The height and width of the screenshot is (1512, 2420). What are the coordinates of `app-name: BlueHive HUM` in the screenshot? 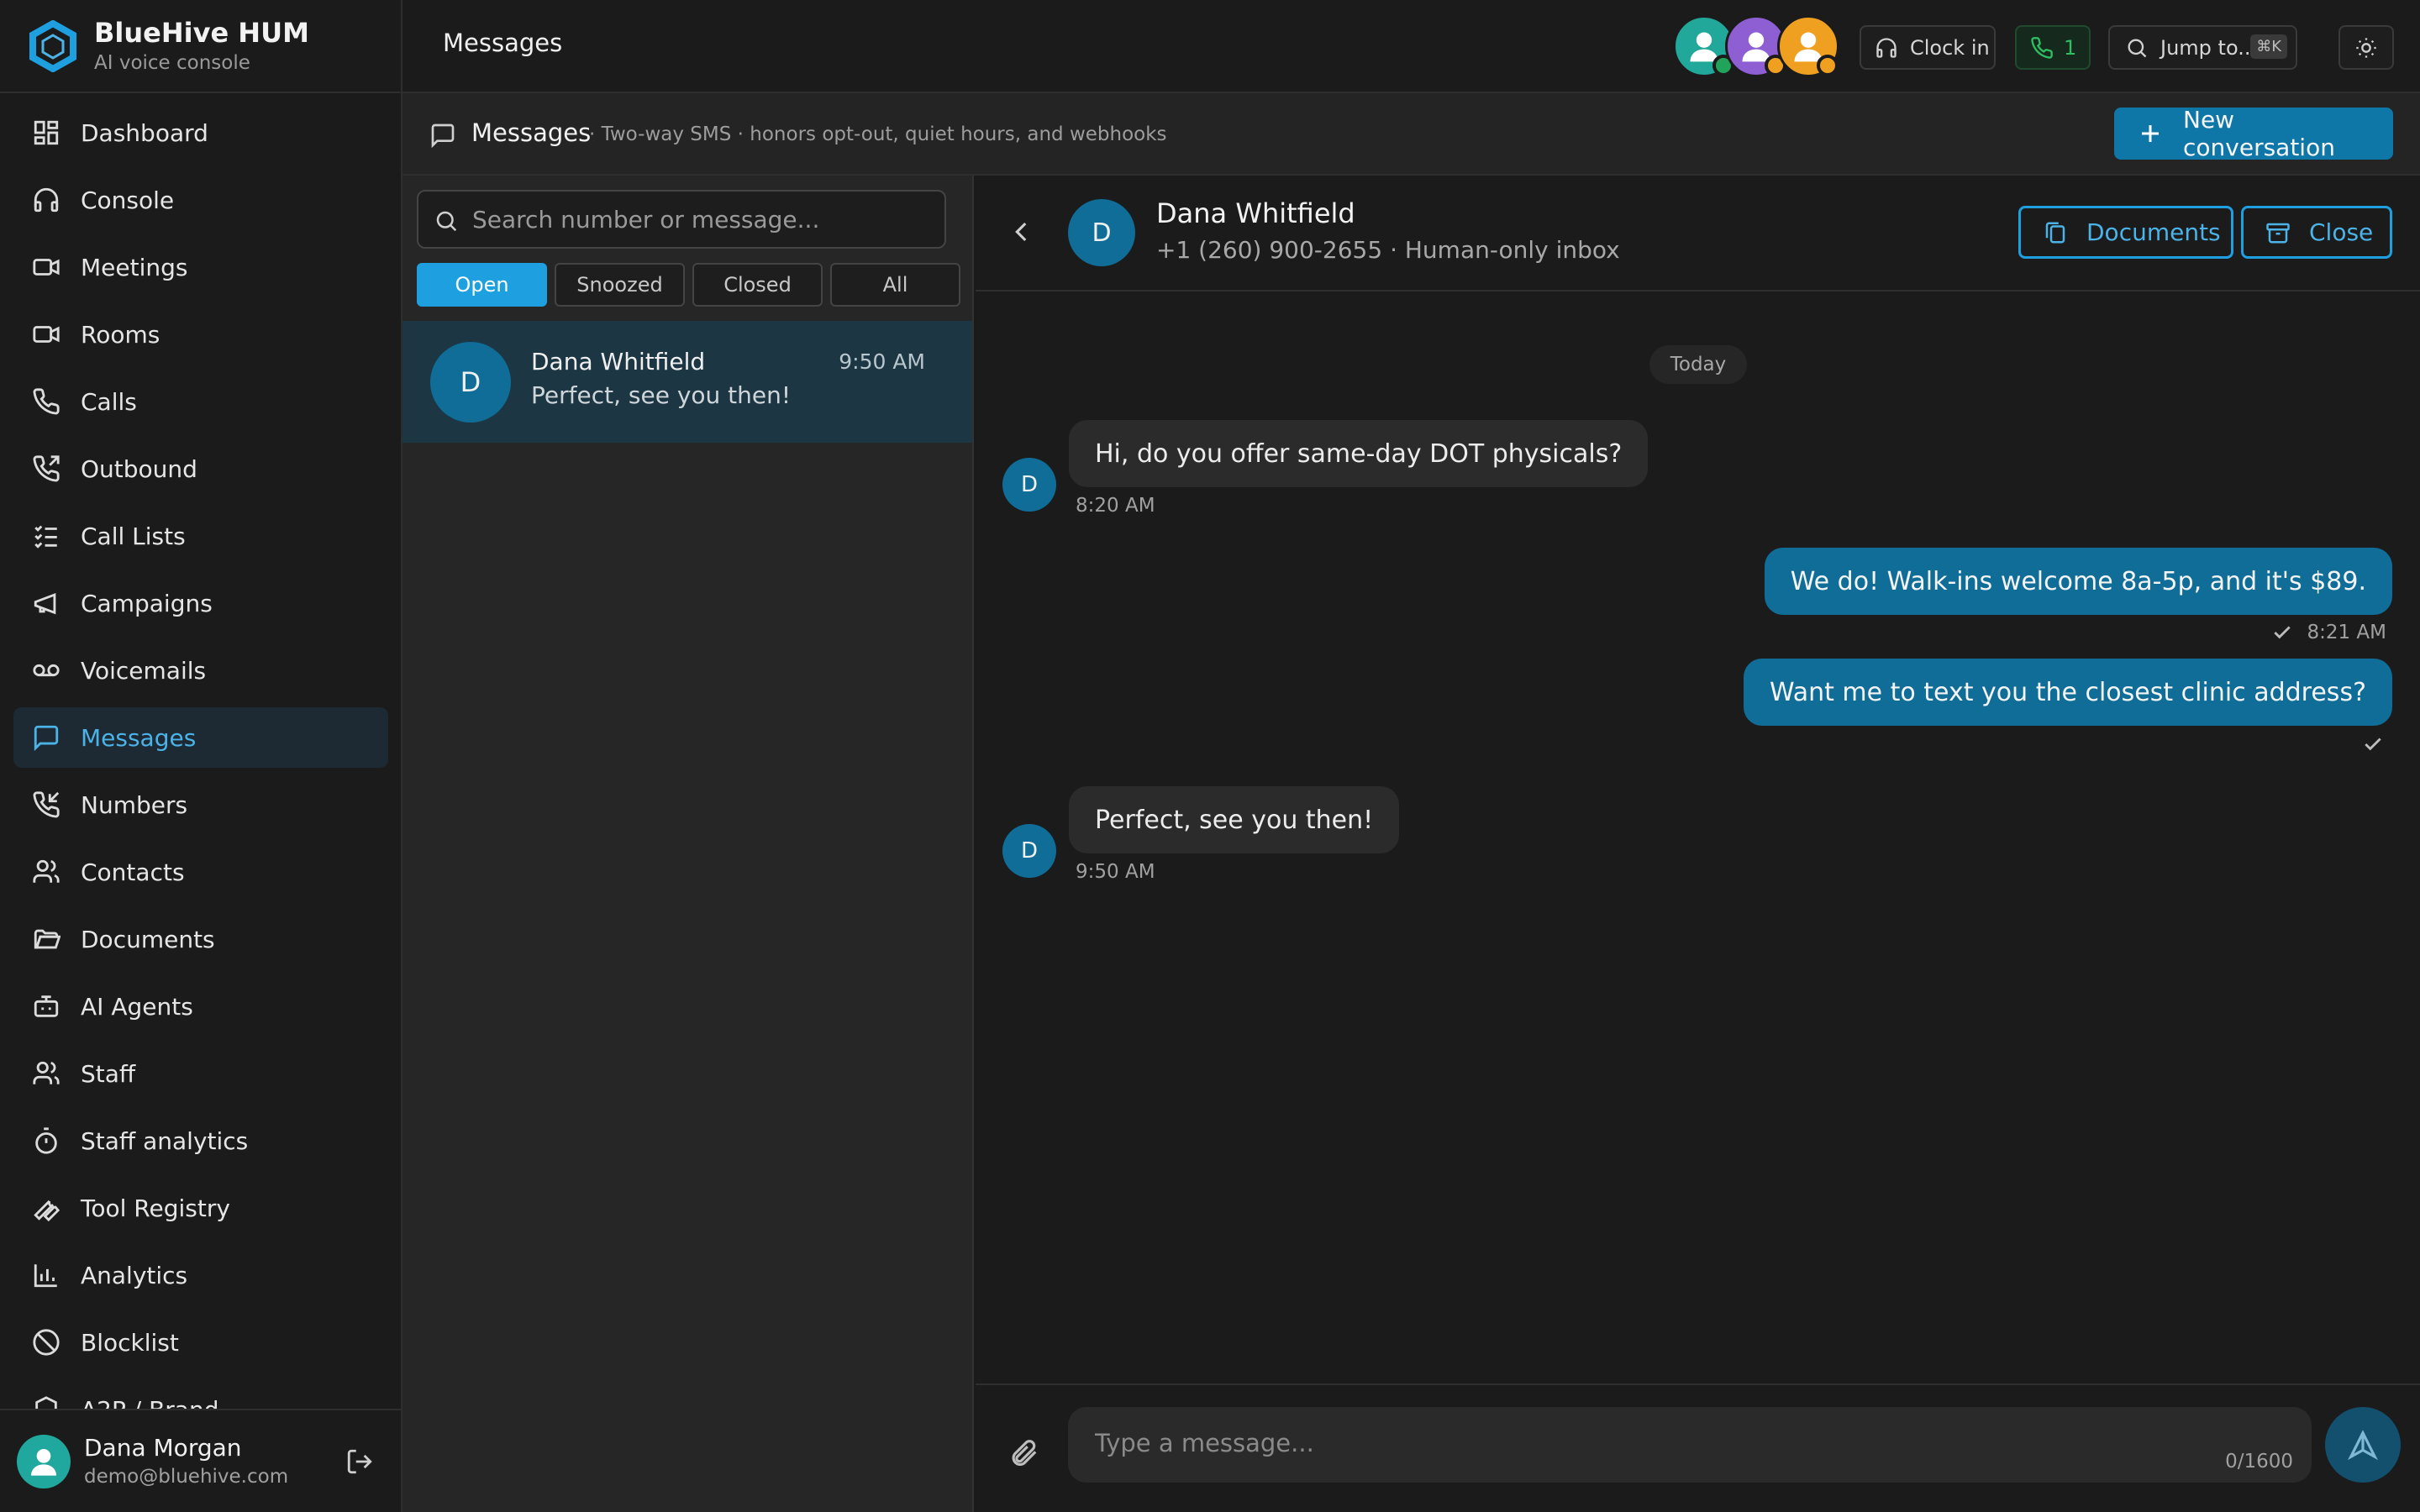 It's located at (202, 32).